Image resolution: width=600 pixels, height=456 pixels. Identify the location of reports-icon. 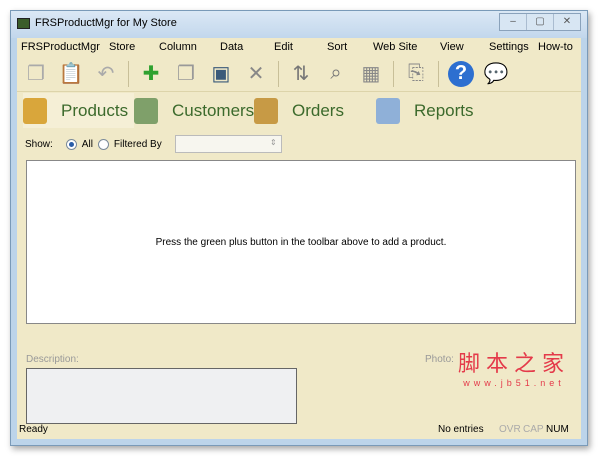
(388, 110).